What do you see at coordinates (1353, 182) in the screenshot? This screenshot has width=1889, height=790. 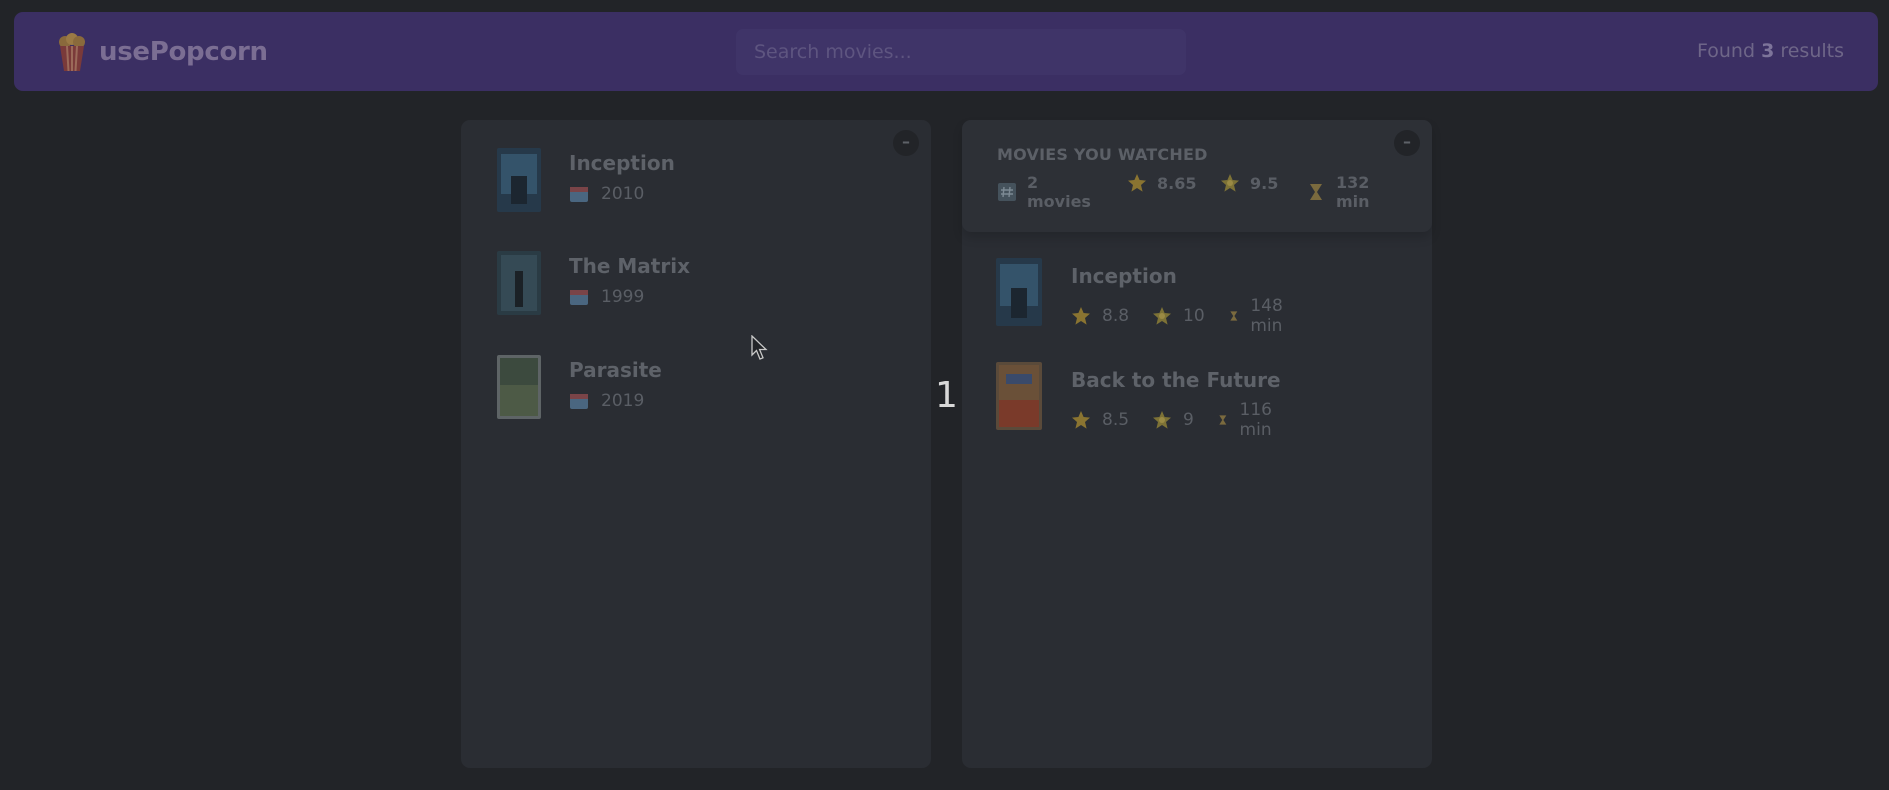 I see `runtime-value: 132` at bounding box center [1353, 182].